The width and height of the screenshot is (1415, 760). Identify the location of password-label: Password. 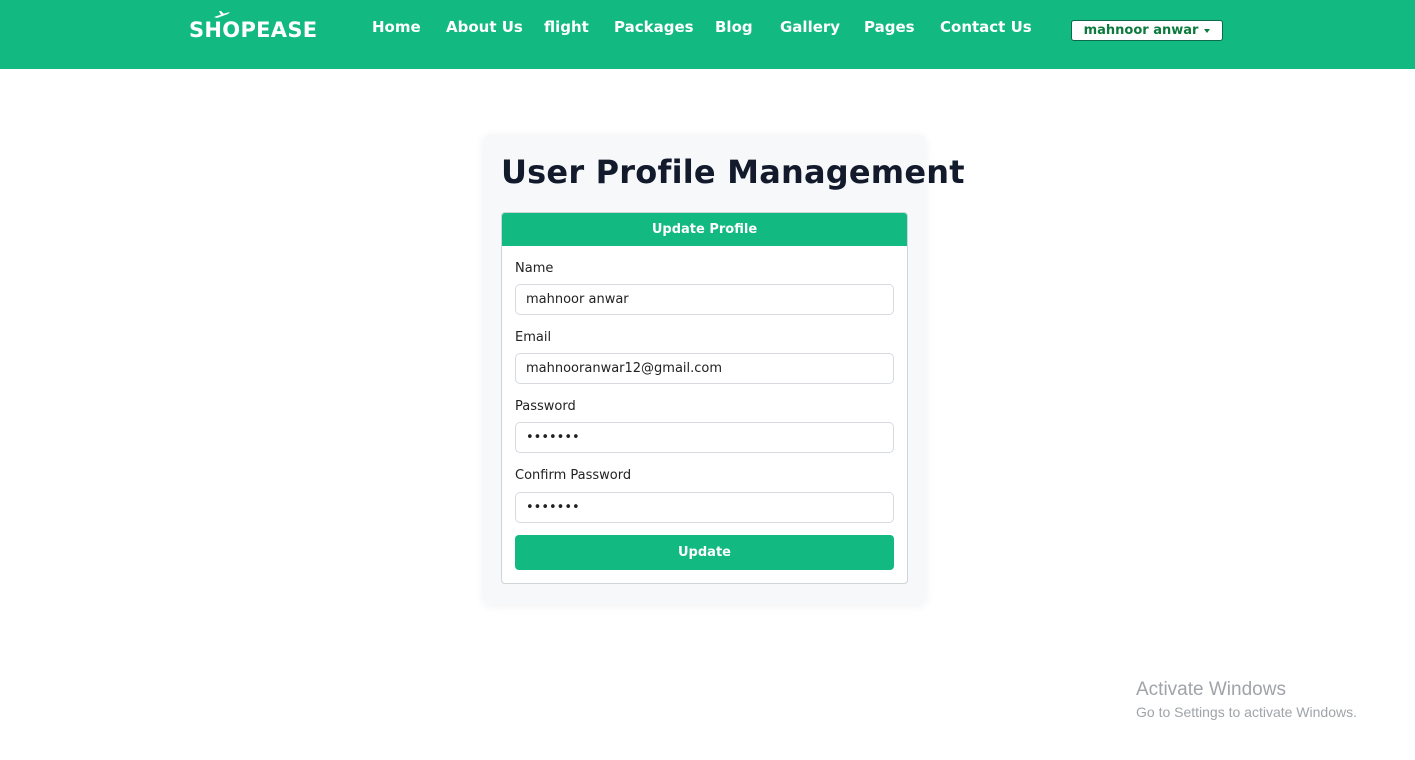
(545, 406).